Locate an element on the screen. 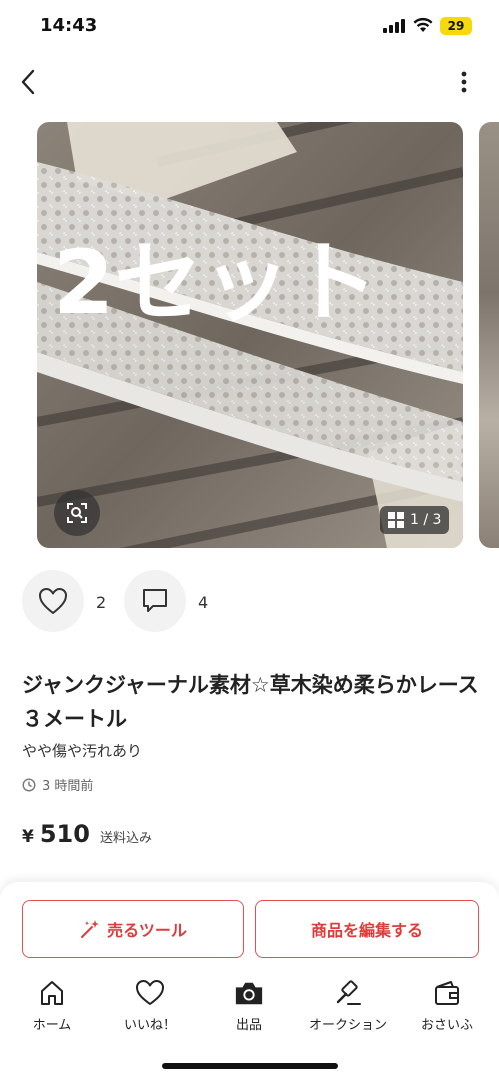 This screenshot has height=1080, width=499. next-photo-preview is located at coordinates (489, 335).